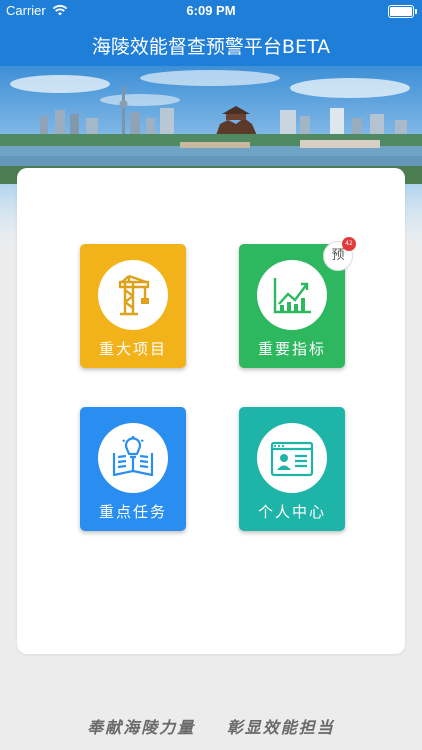 Image resolution: width=422 pixels, height=750 pixels. I want to click on footer-slogan: 奉献海陵力量 彰显效能担当, so click(211, 726).